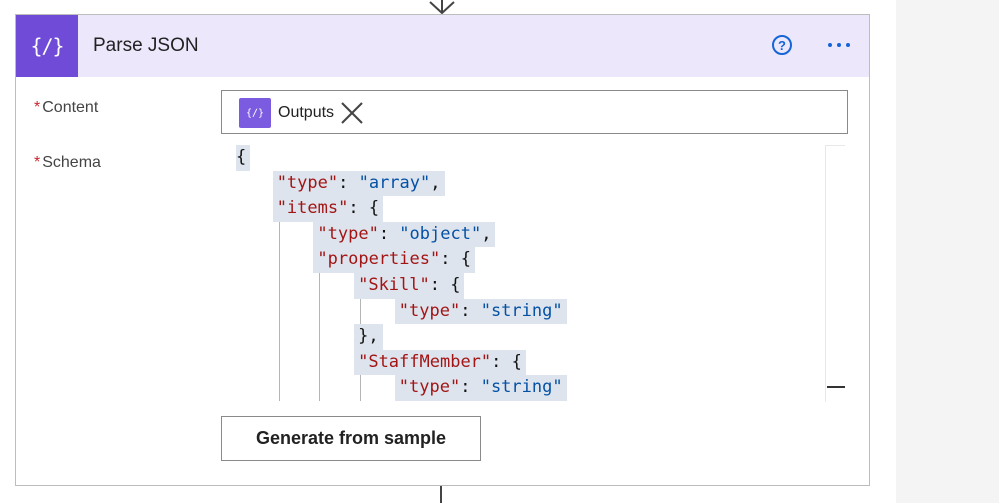 This screenshot has width=999, height=503. I want to click on code-line: "Skill": {, so click(532, 285).